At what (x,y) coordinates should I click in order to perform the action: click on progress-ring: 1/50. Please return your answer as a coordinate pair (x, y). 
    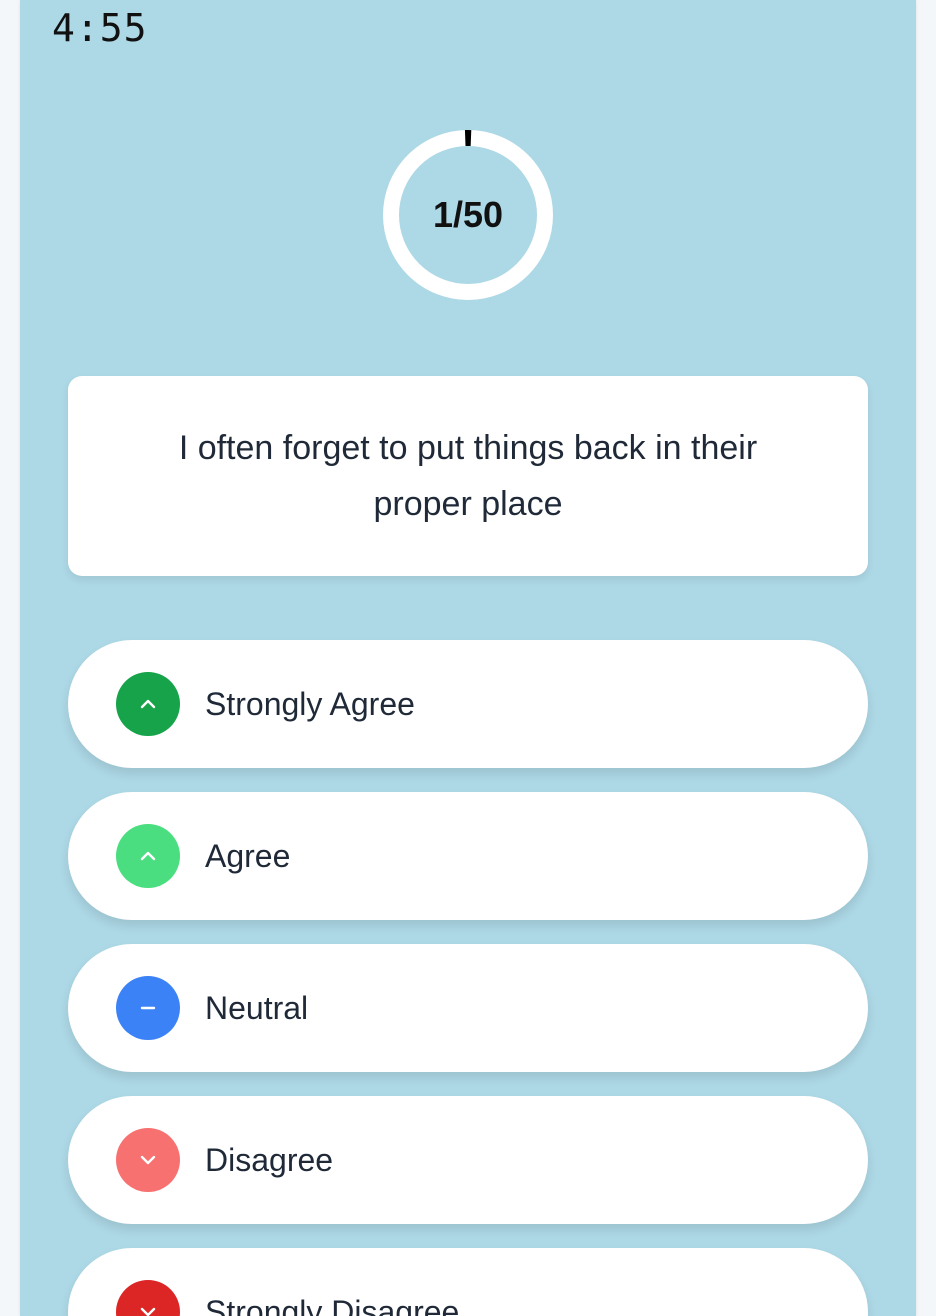
    Looking at the image, I should click on (468, 215).